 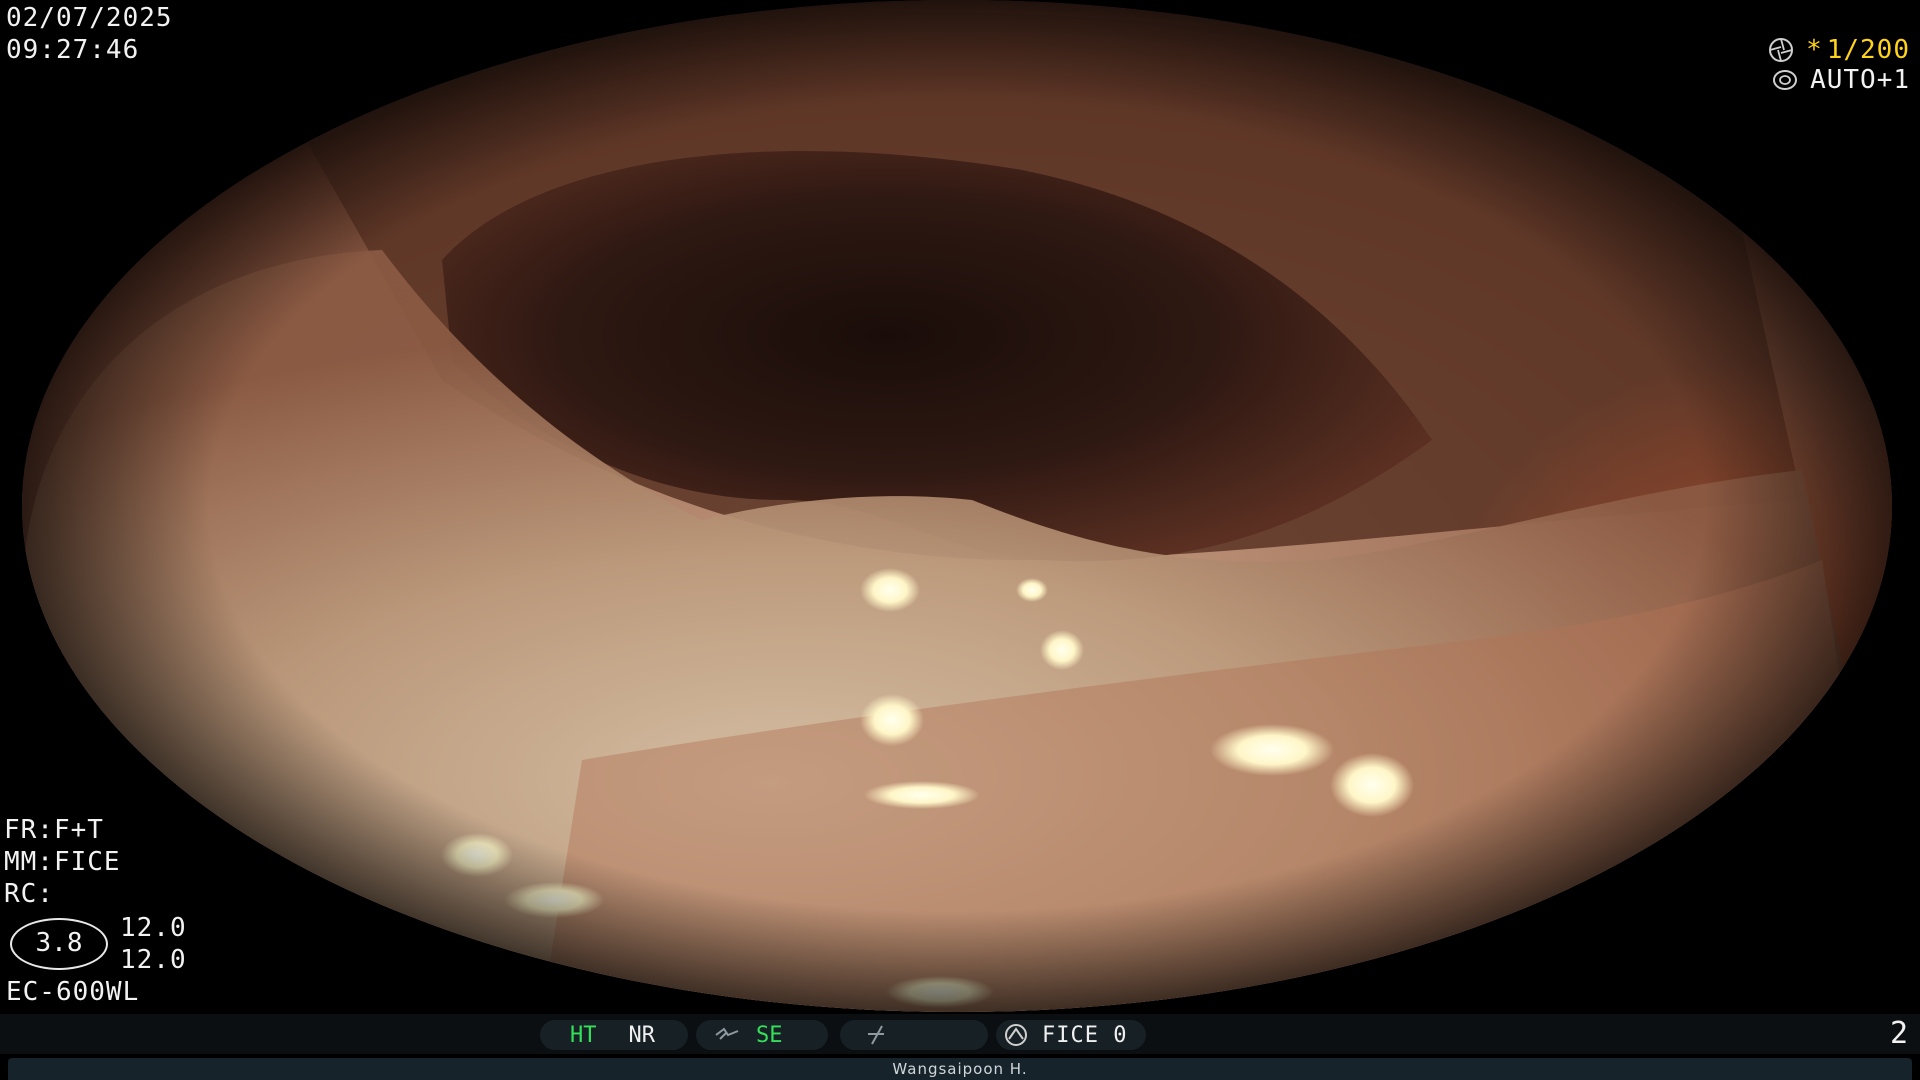 What do you see at coordinates (727, 1033) in the screenshot?
I see `se-icon` at bounding box center [727, 1033].